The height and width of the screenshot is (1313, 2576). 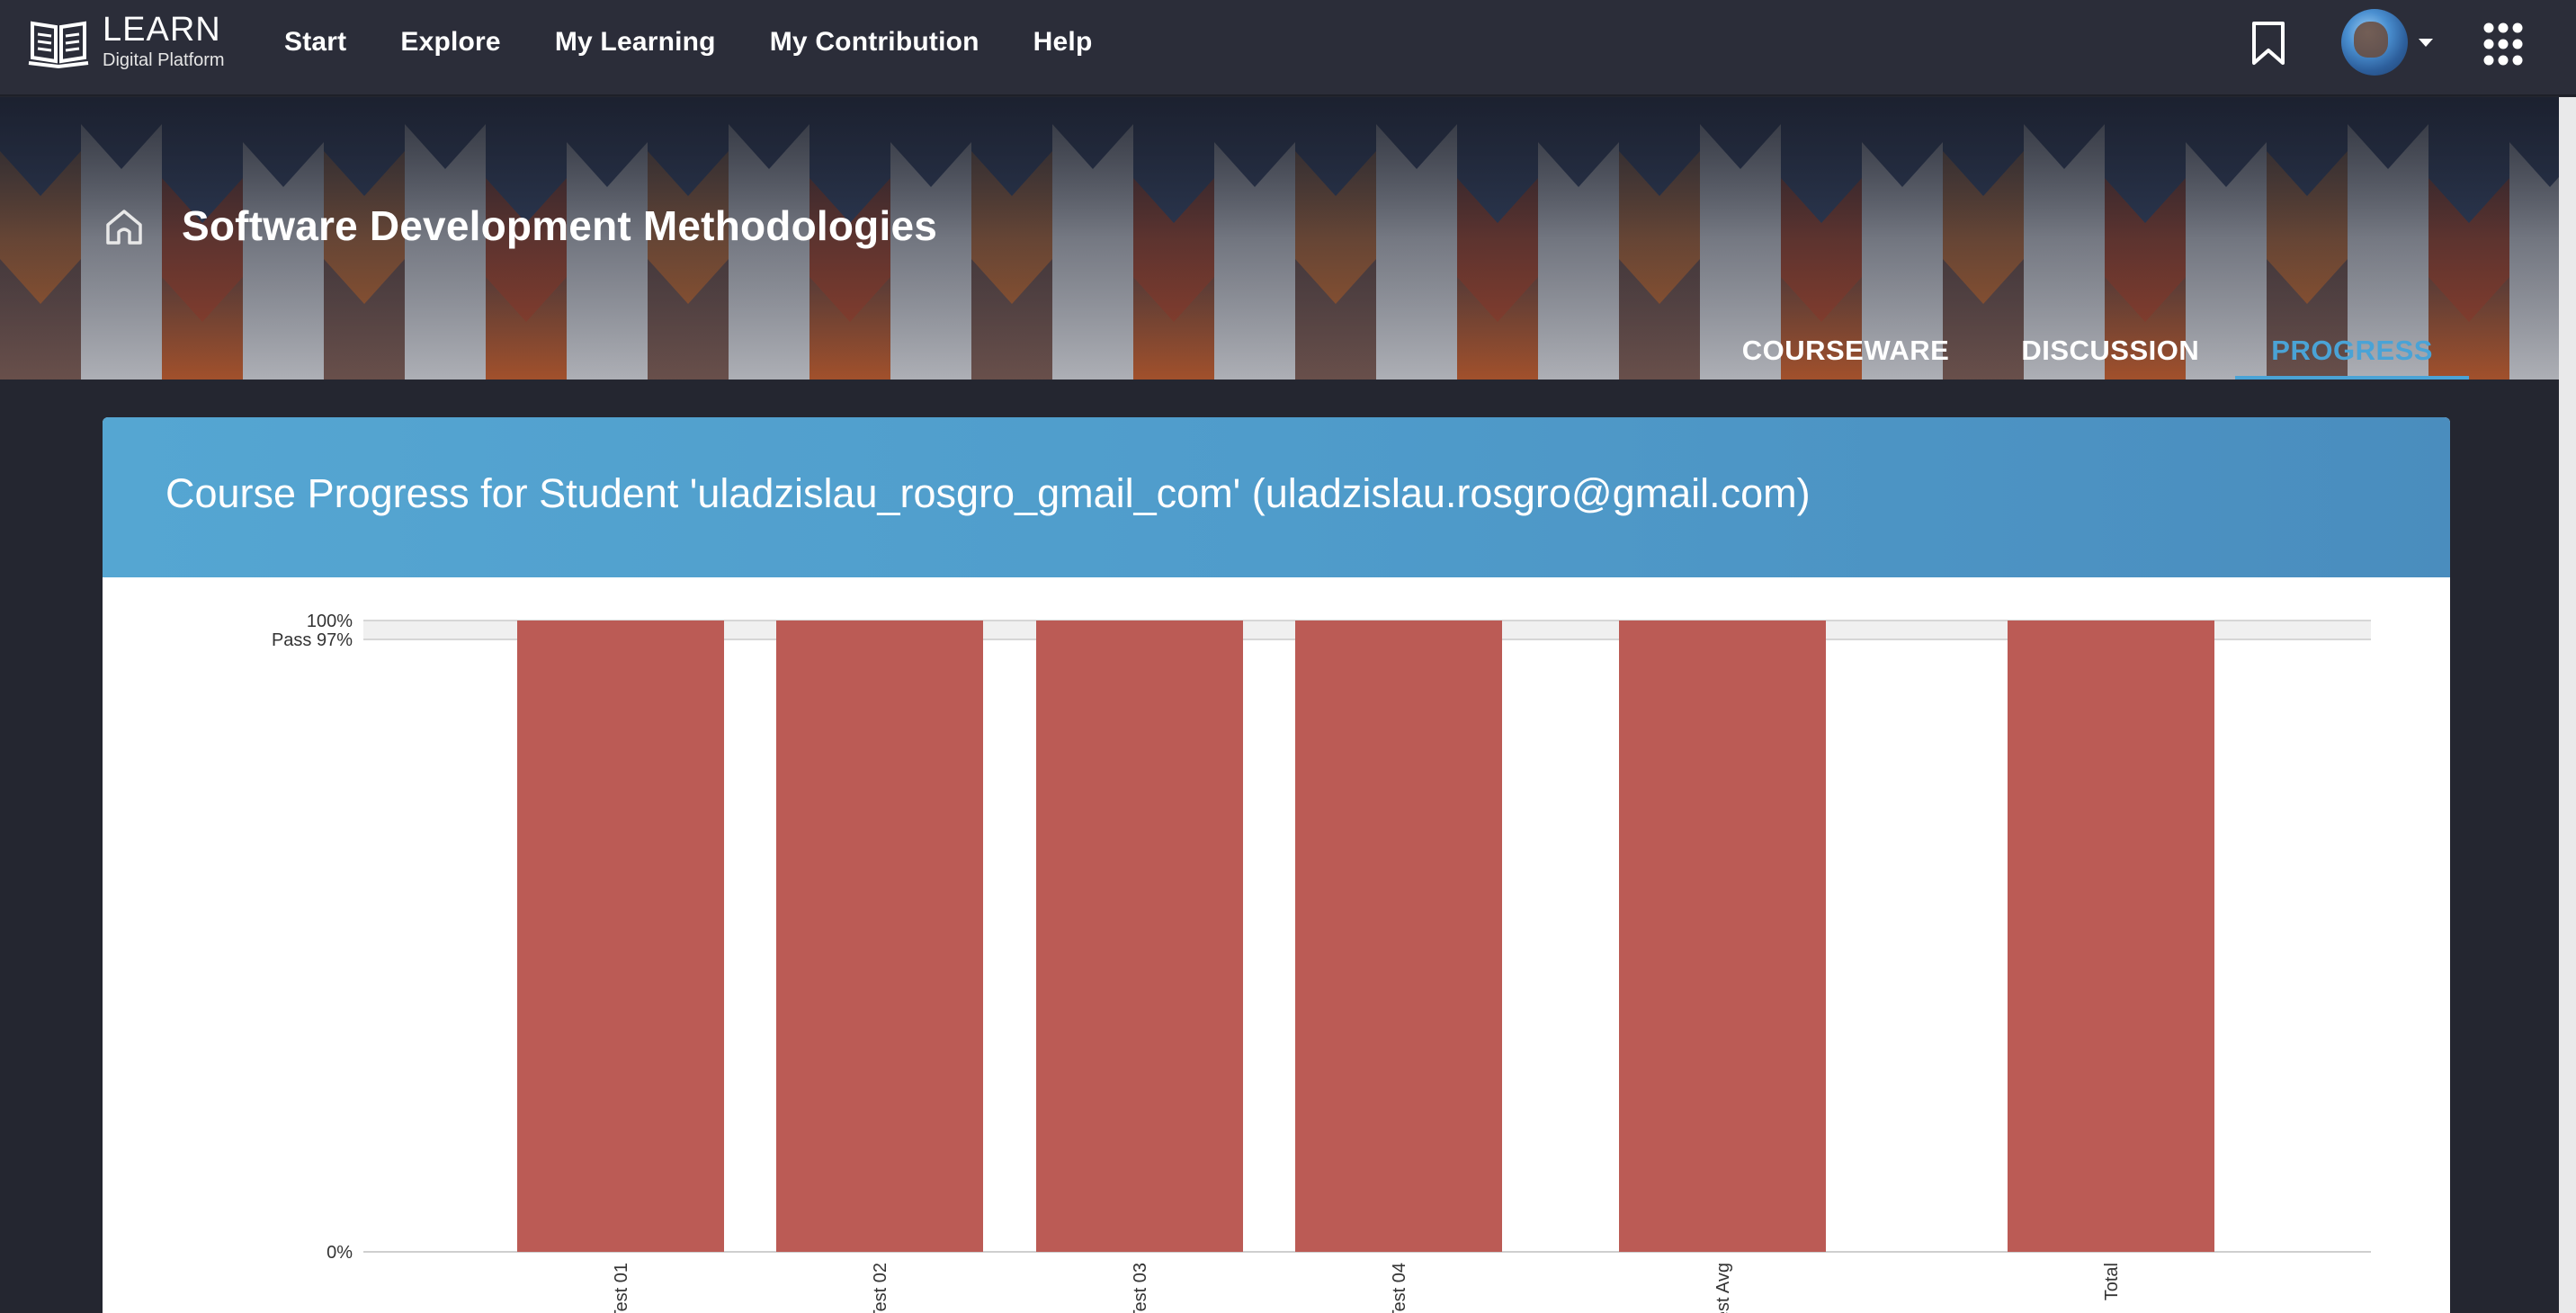 I want to click on brand-name: LEARN, so click(x=162, y=30).